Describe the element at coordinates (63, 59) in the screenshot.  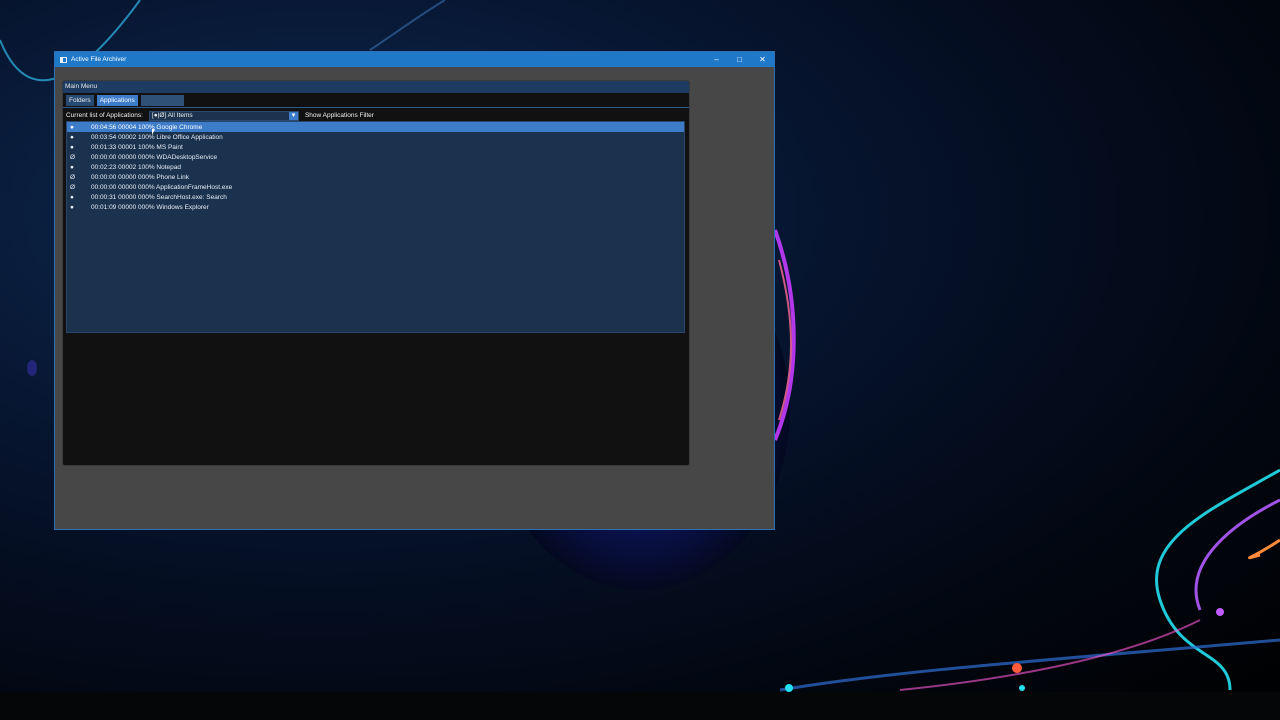
I see `app-icon` at that location.